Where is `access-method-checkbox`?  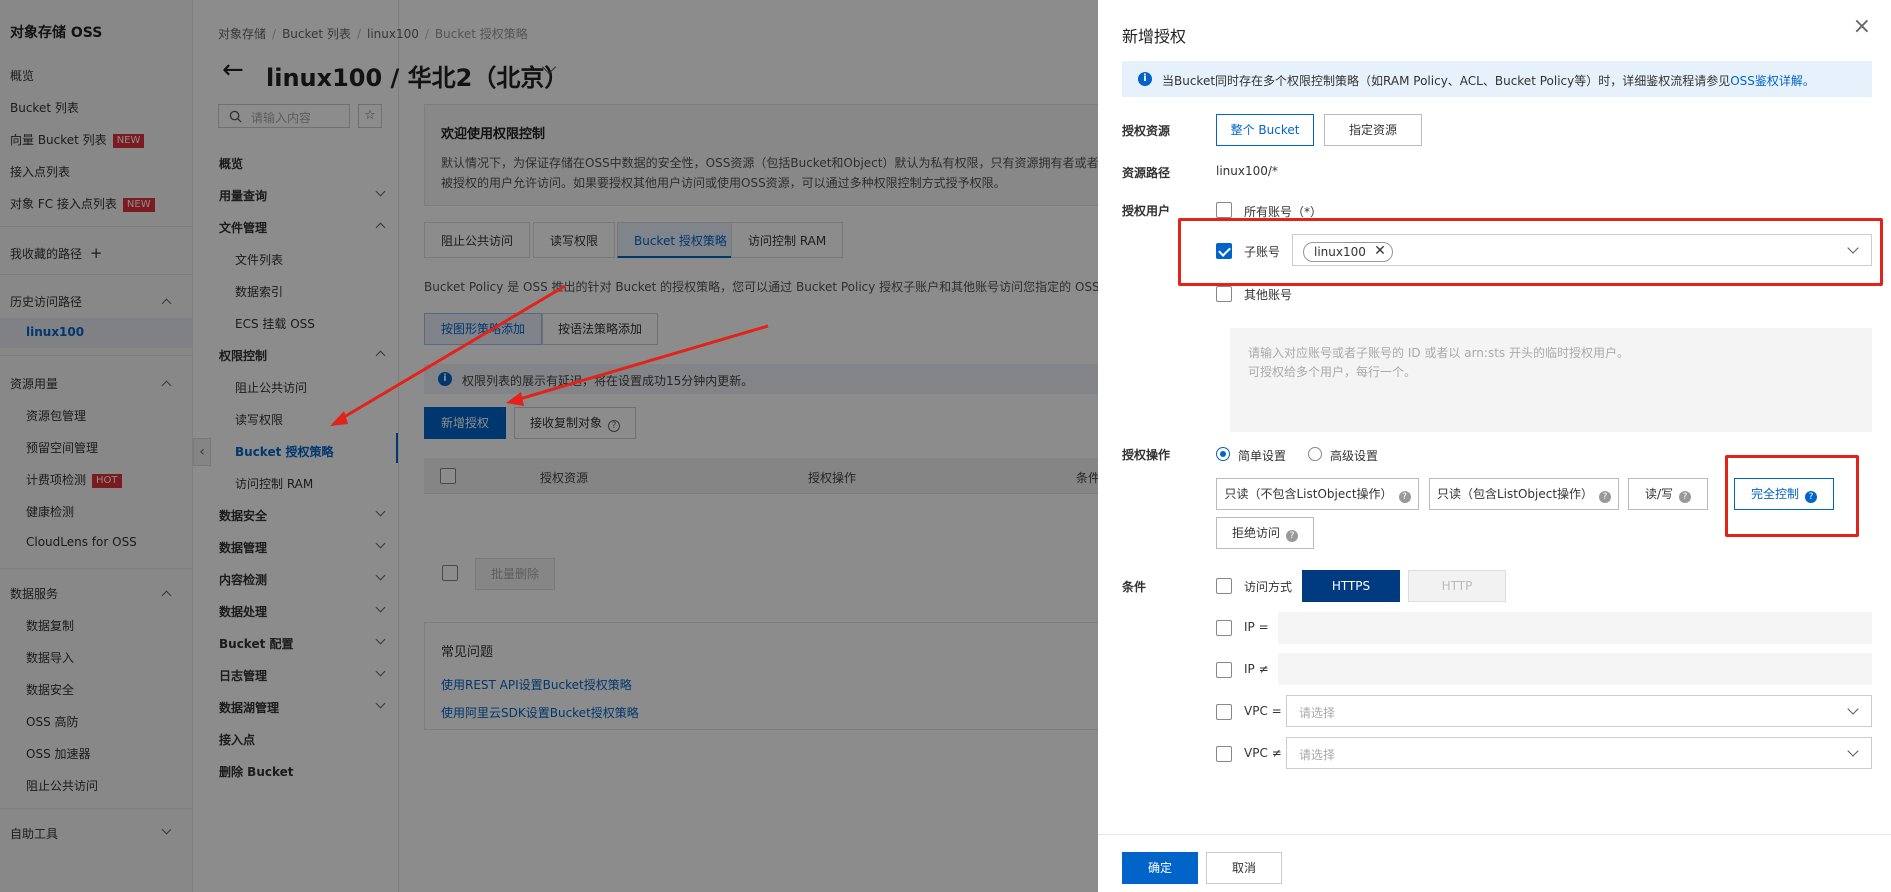 access-method-checkbox is located at coordinates (1224, 586).